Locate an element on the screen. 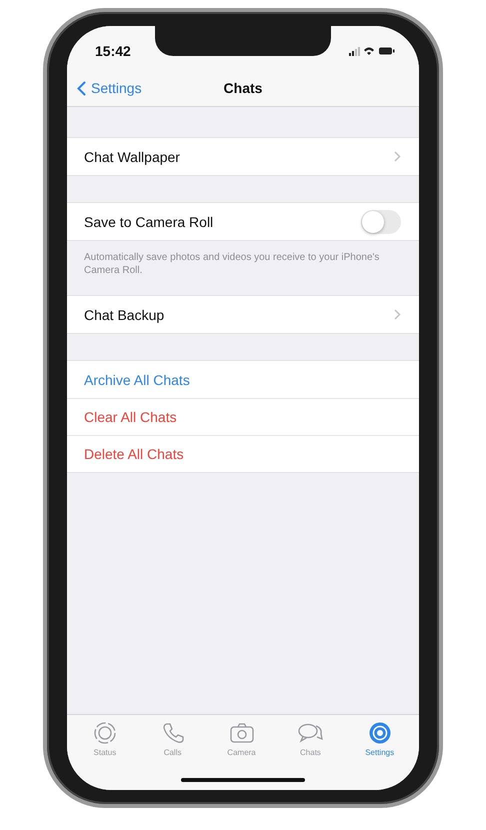 The width and height of the screenshot is (486, 830). nav-title: Chats is located at coordinates (243, 88).